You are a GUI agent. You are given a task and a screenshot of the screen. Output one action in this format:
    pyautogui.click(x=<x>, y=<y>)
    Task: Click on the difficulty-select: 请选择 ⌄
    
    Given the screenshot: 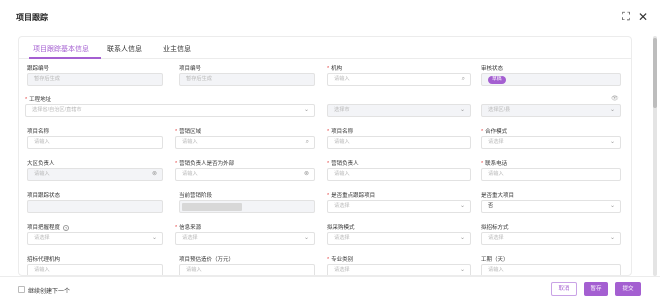 What is the action you would take?
    pyautogui.click(x=95, y=238)
    